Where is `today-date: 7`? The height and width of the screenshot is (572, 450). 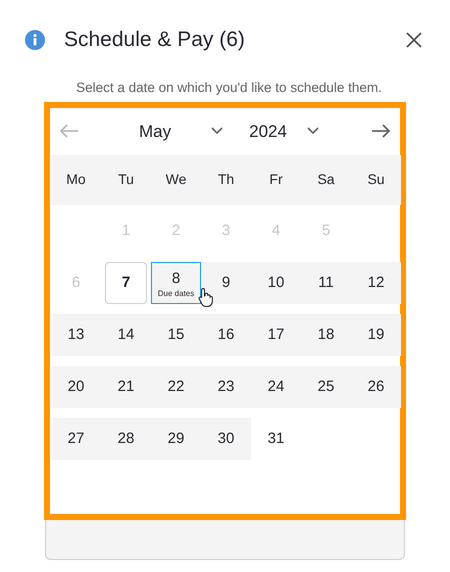 today-date: 7 is located at coordinates (126, 283).